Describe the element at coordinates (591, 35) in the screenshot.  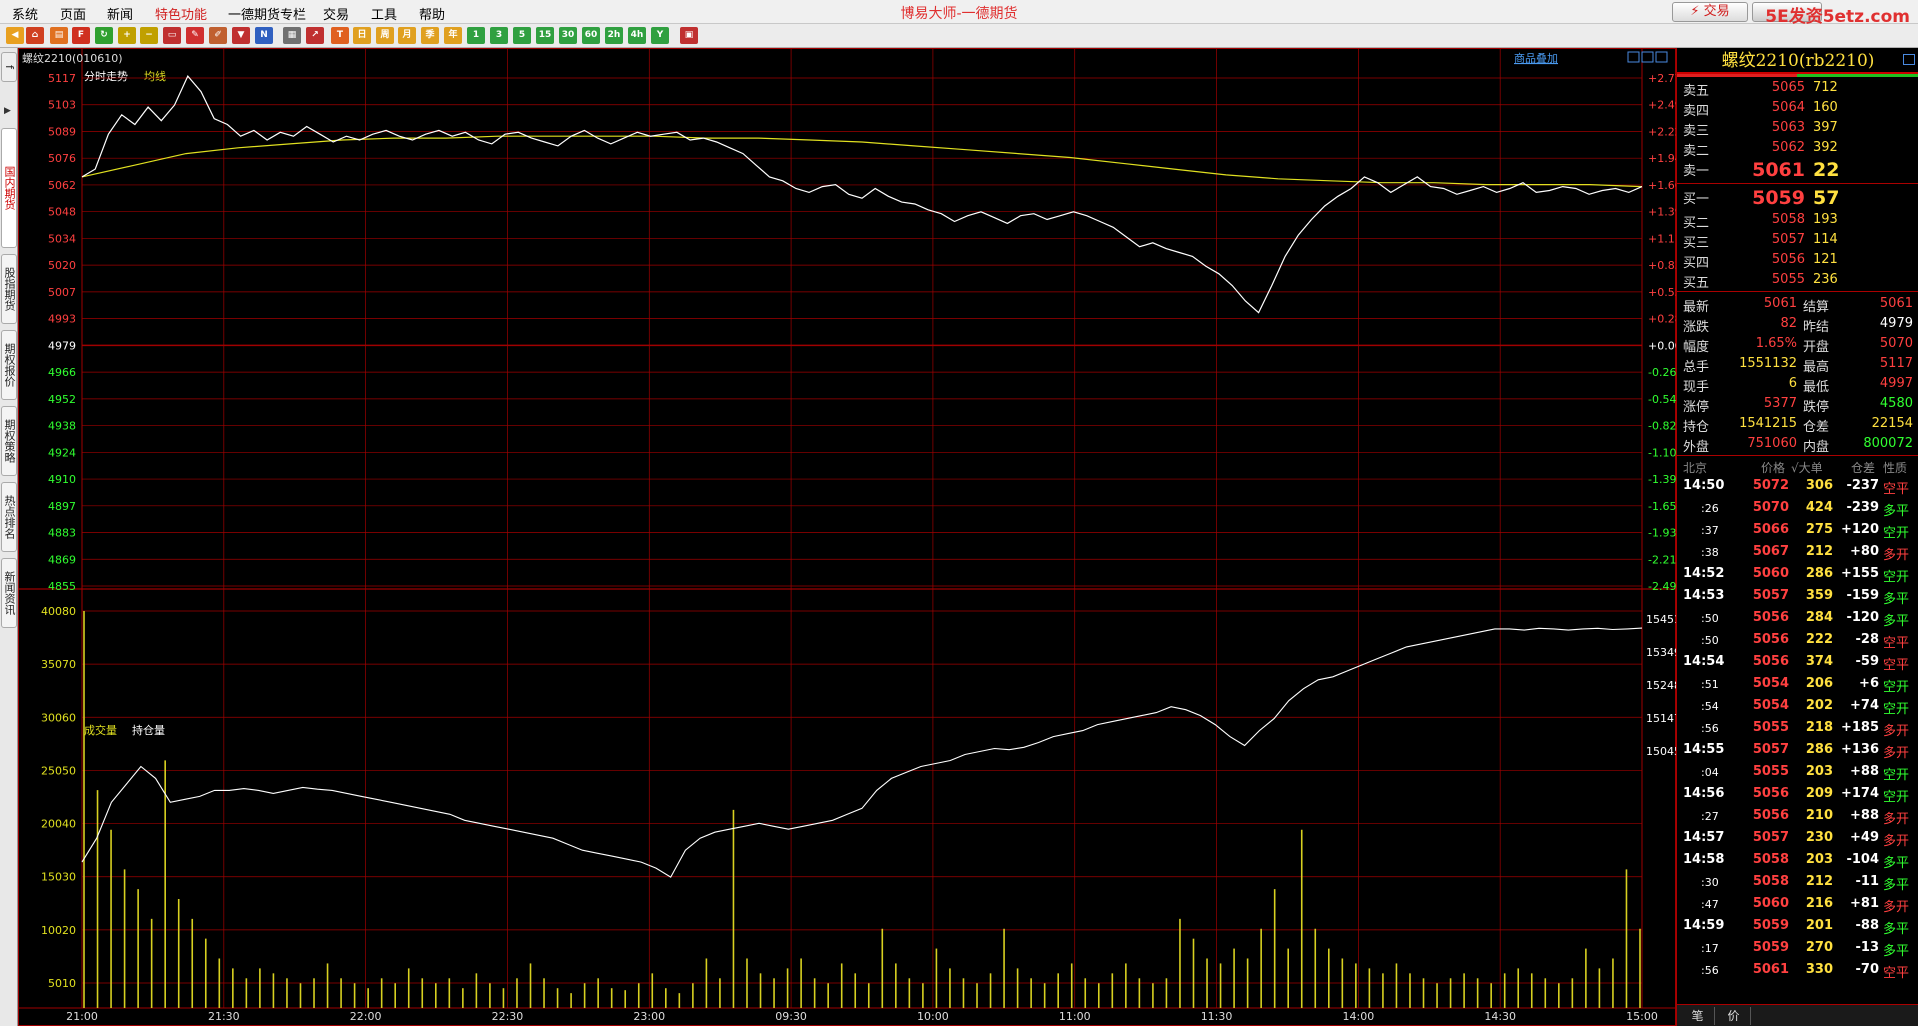
I see `min60-icon: 60` at that location.